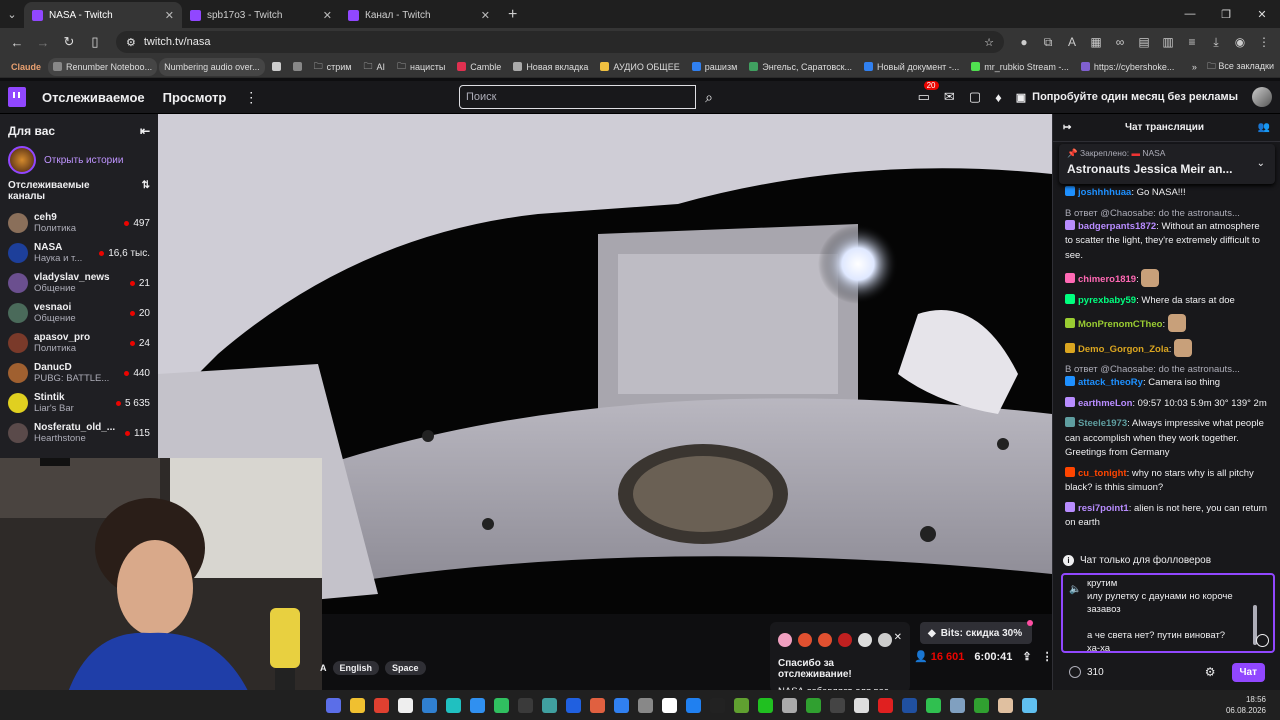 The height and width of the screenshot is (720, 1280). I want to click on twitch-logo-icon, so click(17, 97).